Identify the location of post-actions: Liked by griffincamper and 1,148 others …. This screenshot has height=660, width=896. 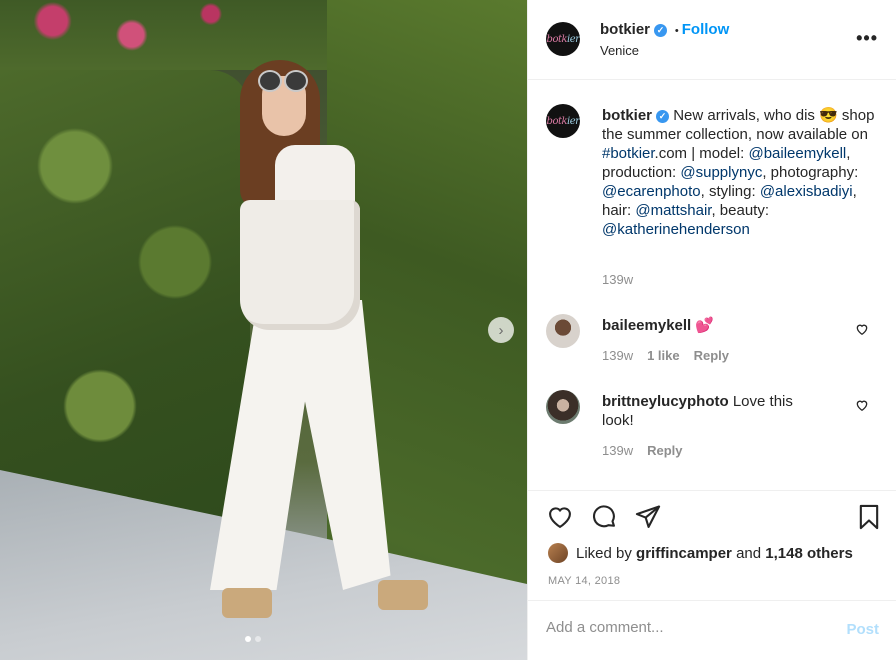
(712, 545).